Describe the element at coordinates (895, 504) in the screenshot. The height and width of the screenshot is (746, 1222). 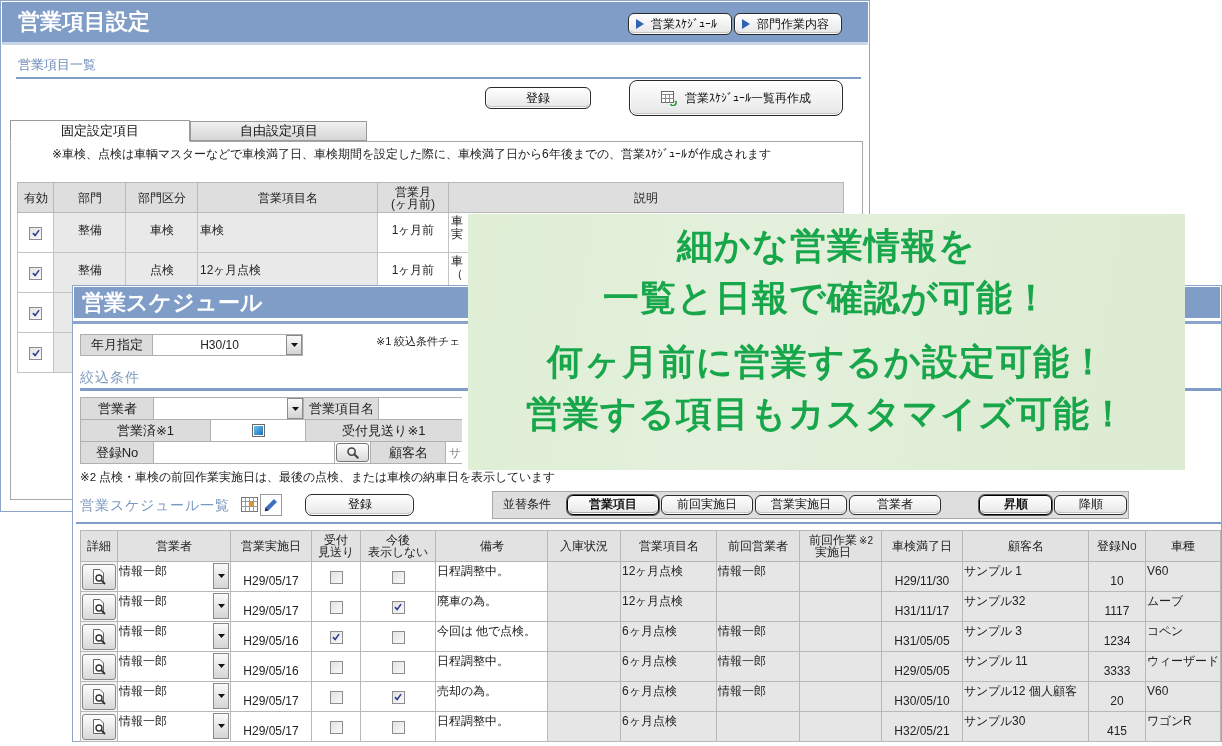
I see `sort-button: 営業者` at that location.